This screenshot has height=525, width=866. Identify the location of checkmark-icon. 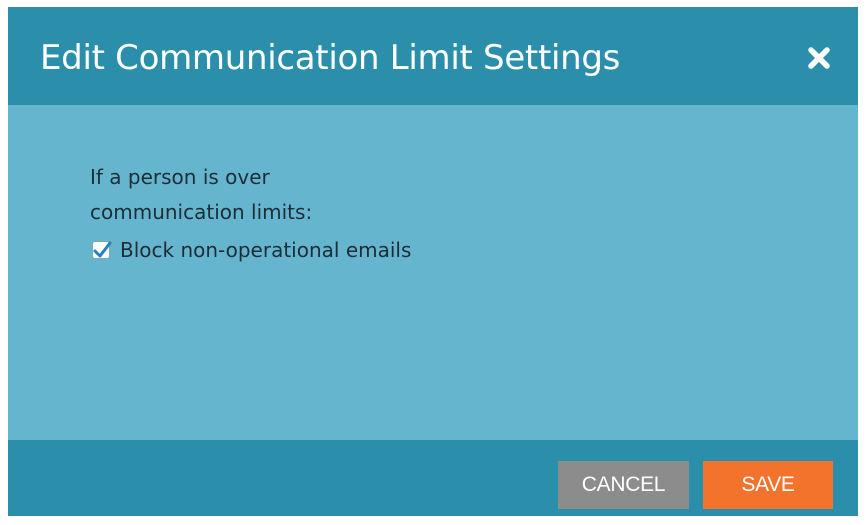
(102, 249).